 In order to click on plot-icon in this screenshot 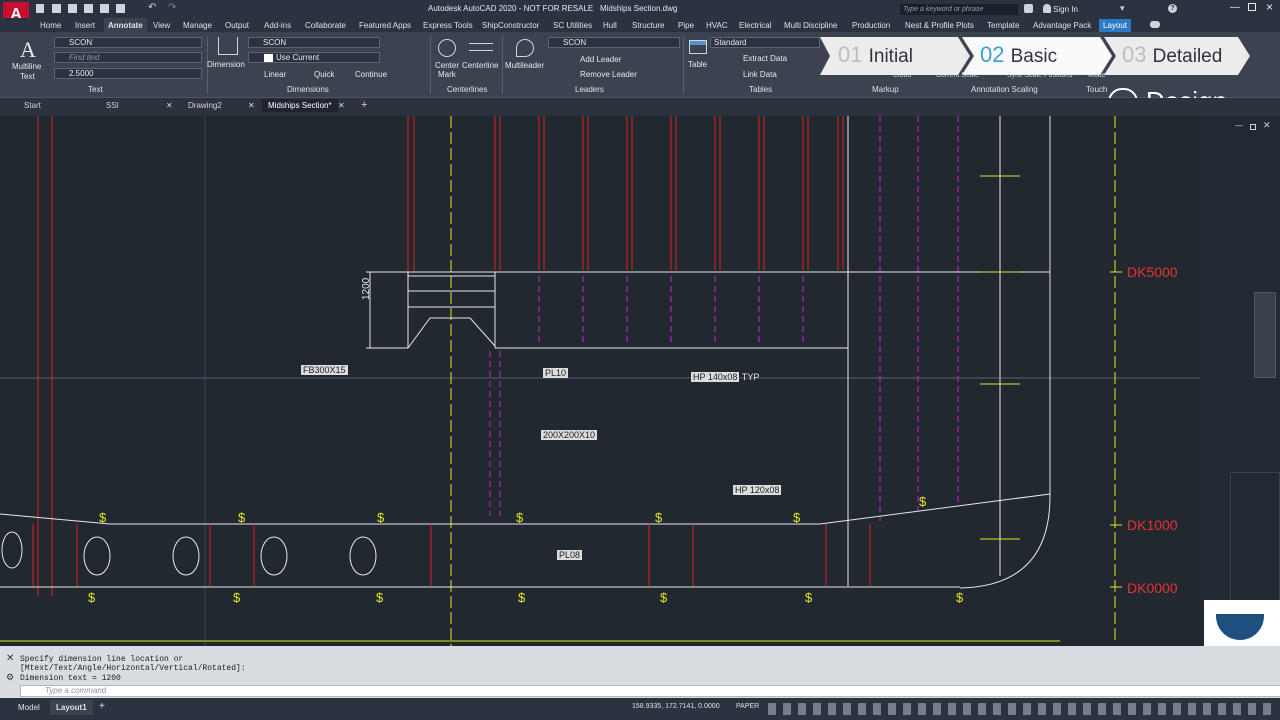, I will do `click(104, 8)`.